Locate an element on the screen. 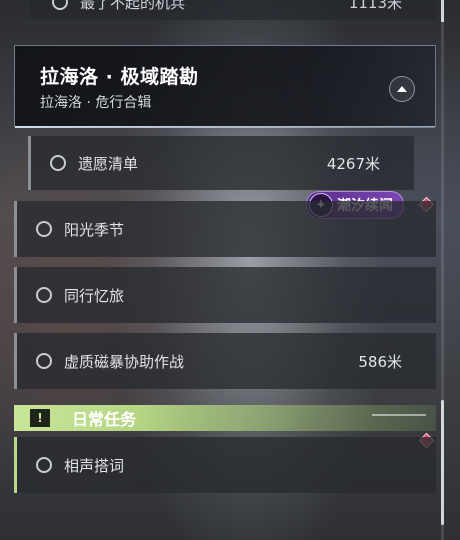 Image resolution: width=460 pixels, height=540 pixels. decorative-line is located at coordinates (399, 415).